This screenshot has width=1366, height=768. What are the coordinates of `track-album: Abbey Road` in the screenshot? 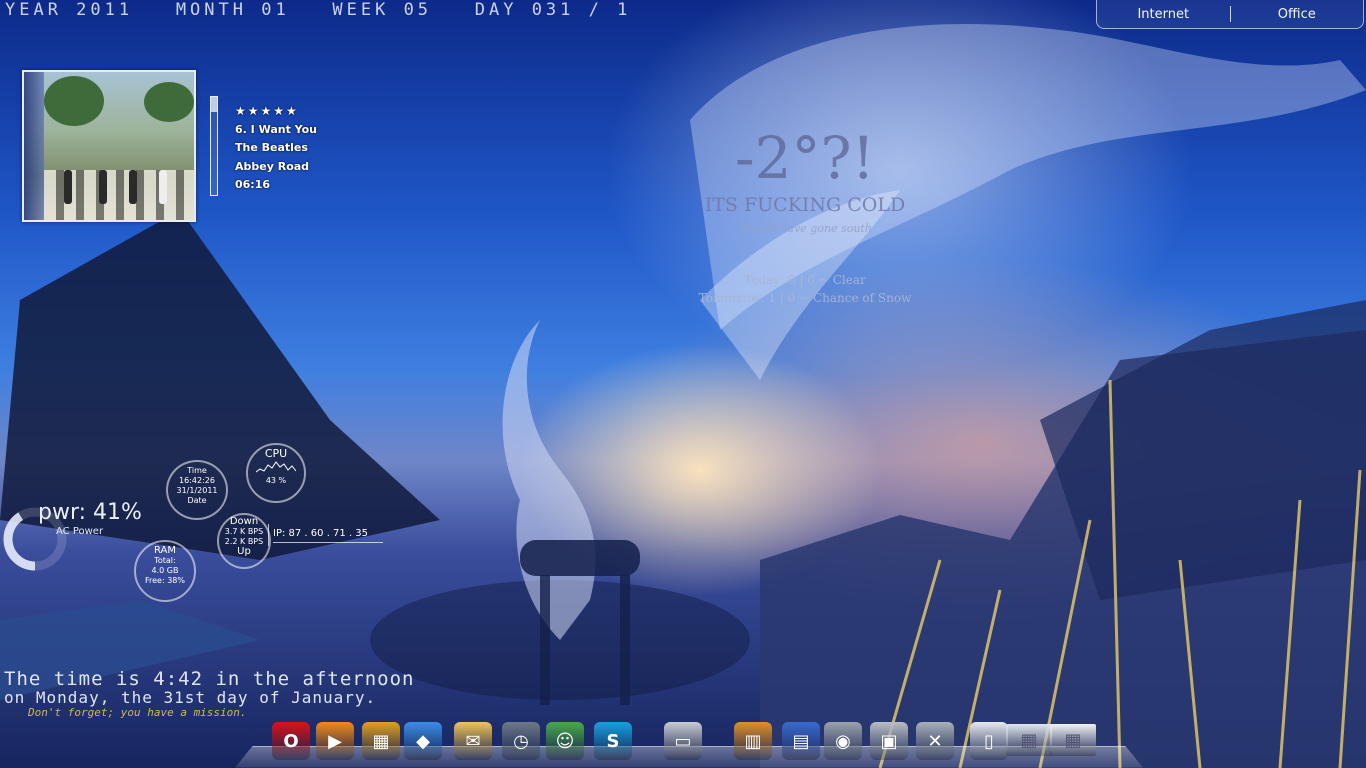 It's located at (272, 166).